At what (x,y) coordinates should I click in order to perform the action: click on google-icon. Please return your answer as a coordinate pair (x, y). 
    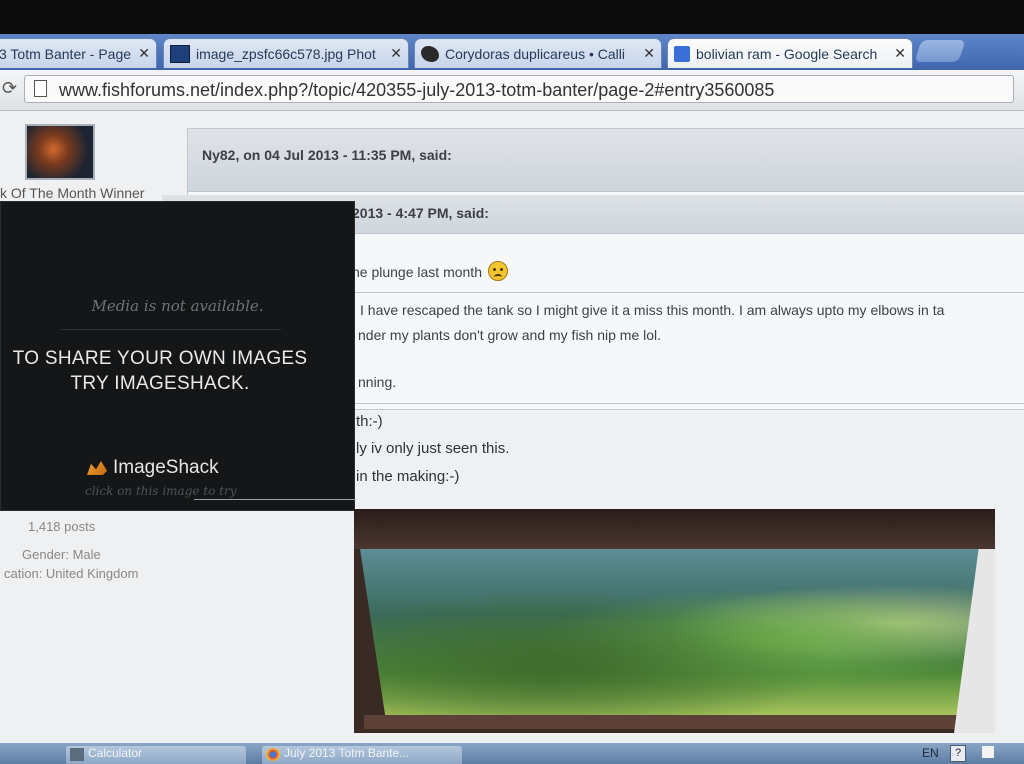
    Looking at the image, I should click on (682, 53).